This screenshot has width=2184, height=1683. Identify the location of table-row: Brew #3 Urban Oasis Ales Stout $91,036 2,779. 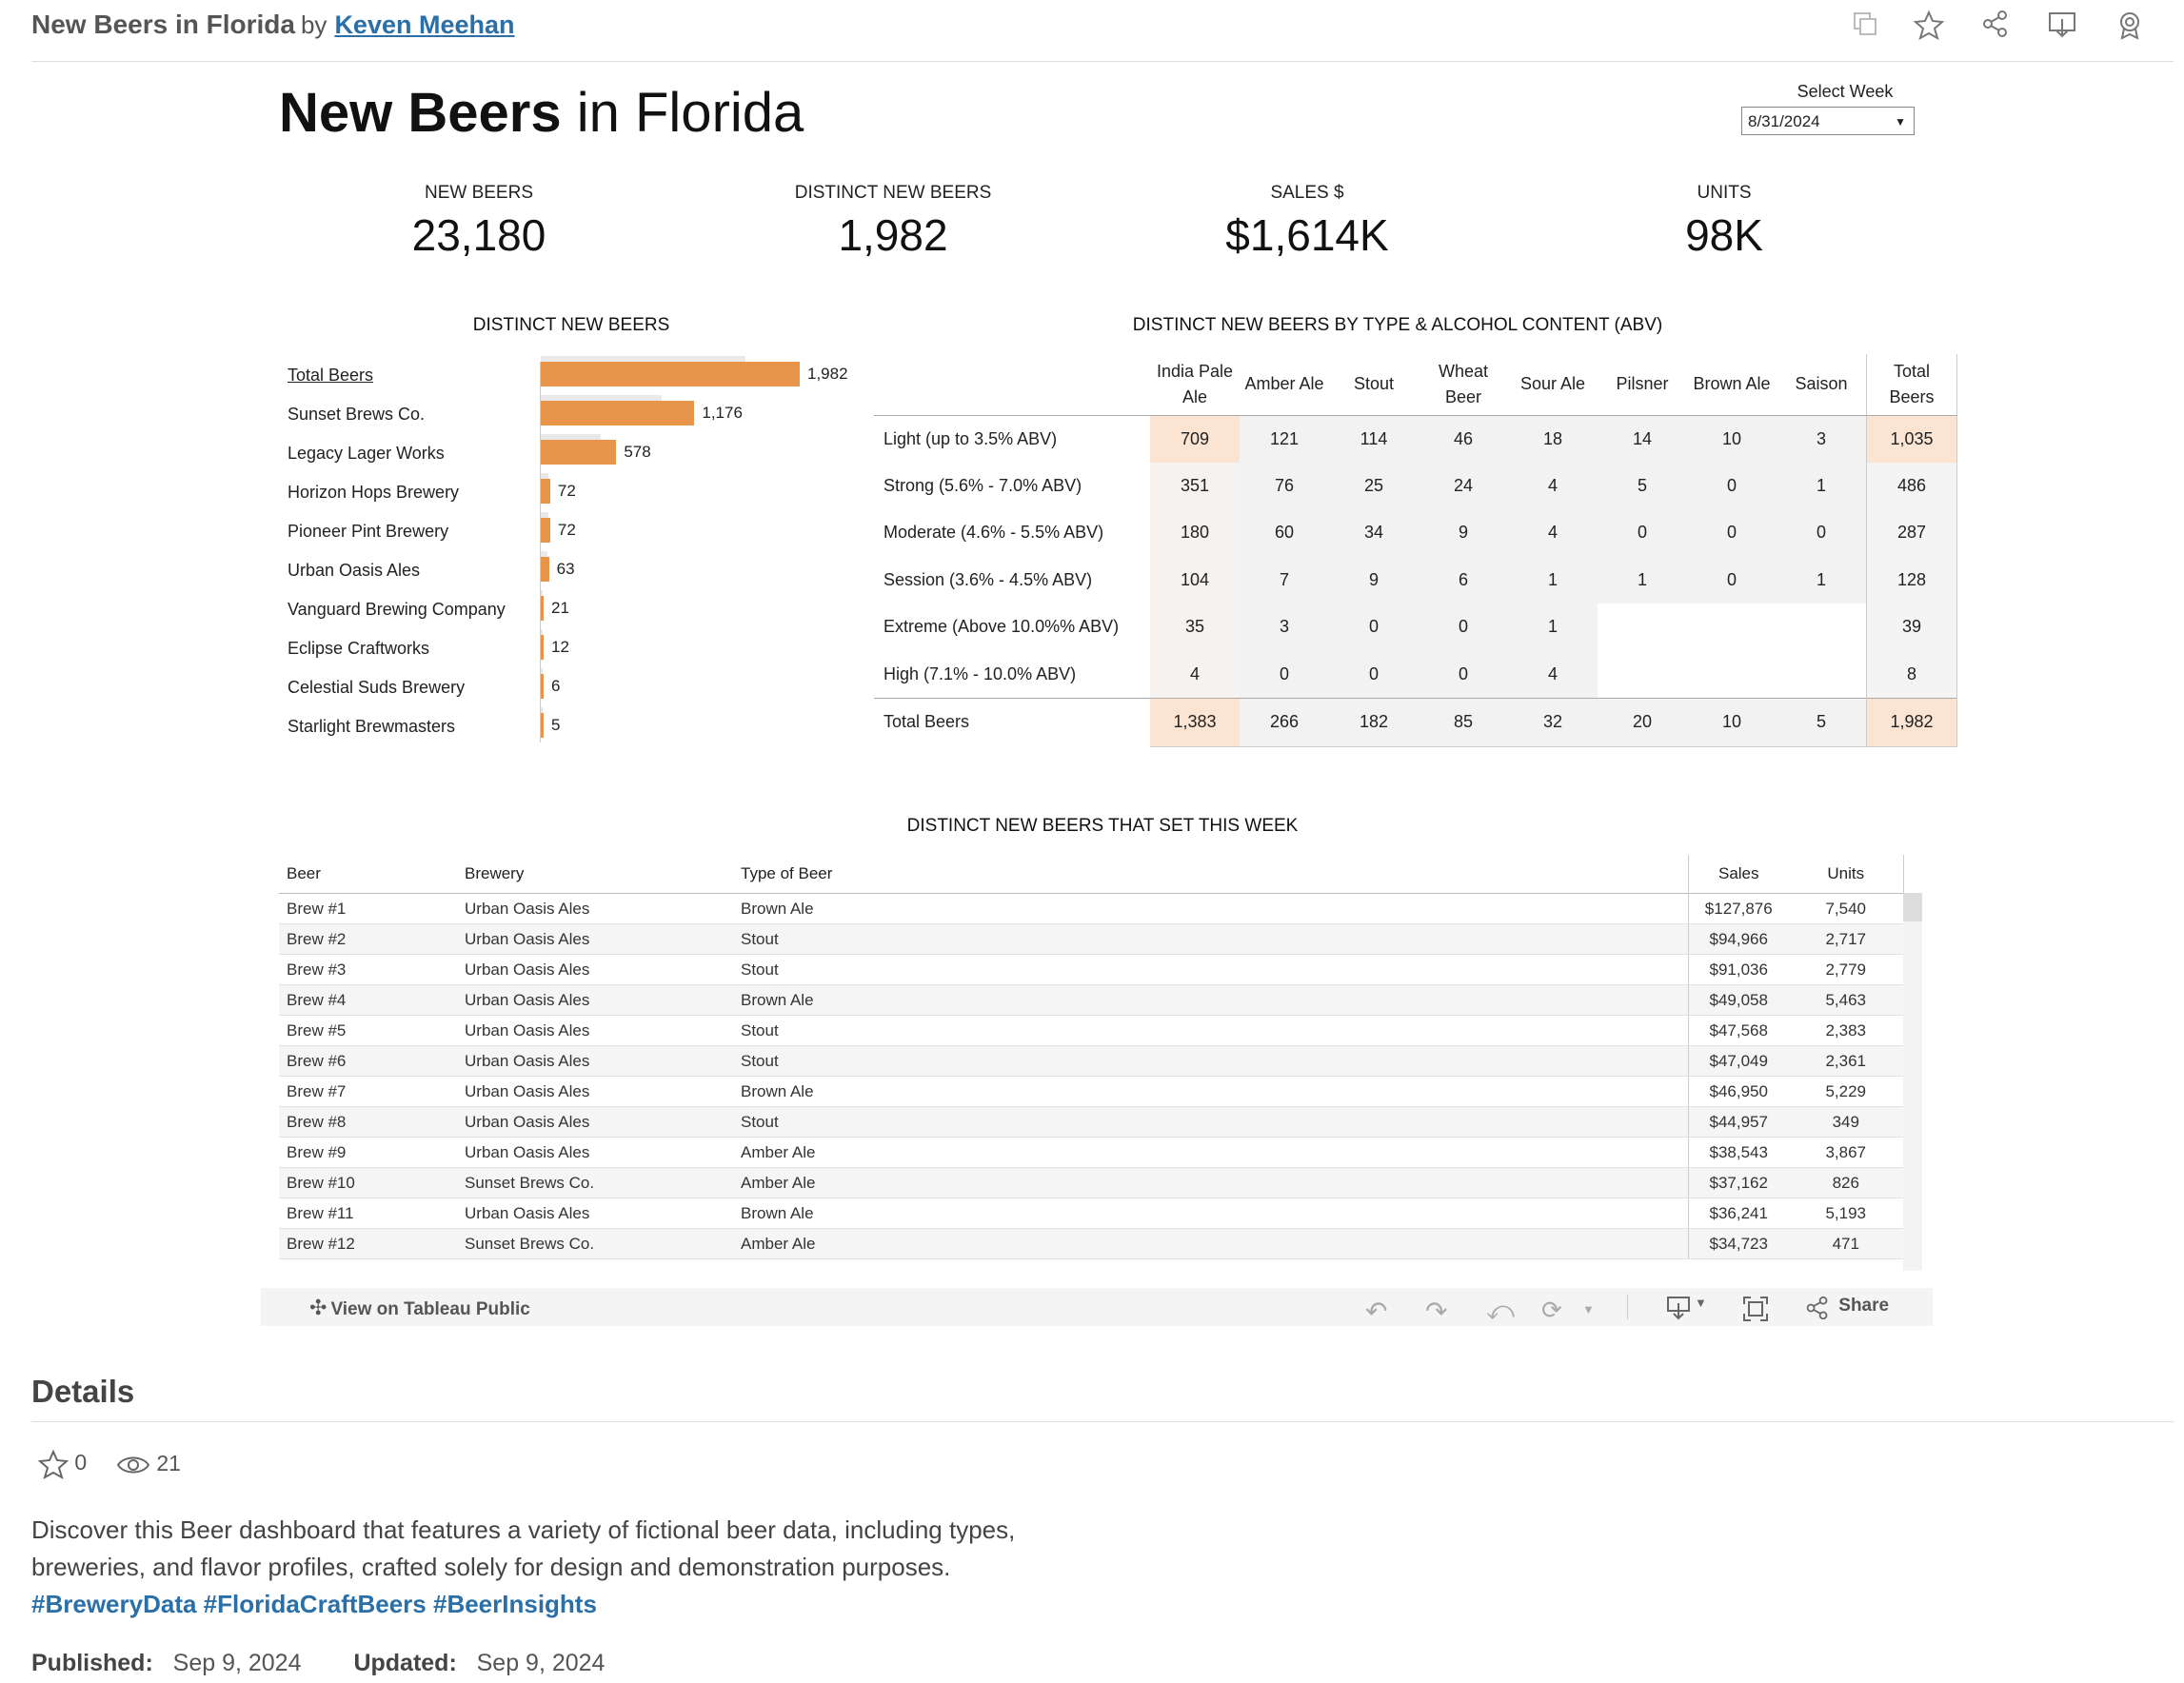
(1091, 969).